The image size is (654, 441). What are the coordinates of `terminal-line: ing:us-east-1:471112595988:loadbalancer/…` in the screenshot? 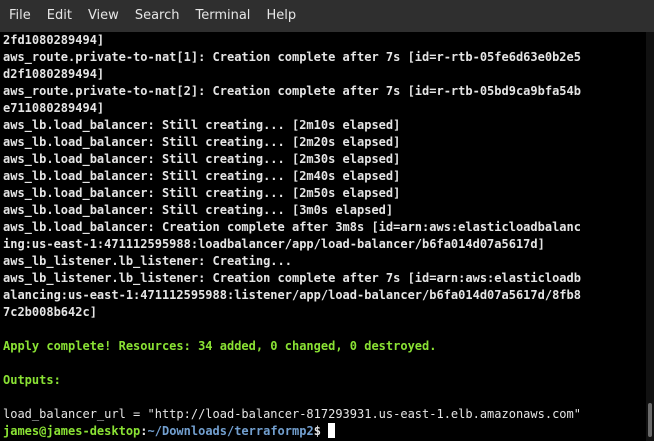 It's located at (274, 244).